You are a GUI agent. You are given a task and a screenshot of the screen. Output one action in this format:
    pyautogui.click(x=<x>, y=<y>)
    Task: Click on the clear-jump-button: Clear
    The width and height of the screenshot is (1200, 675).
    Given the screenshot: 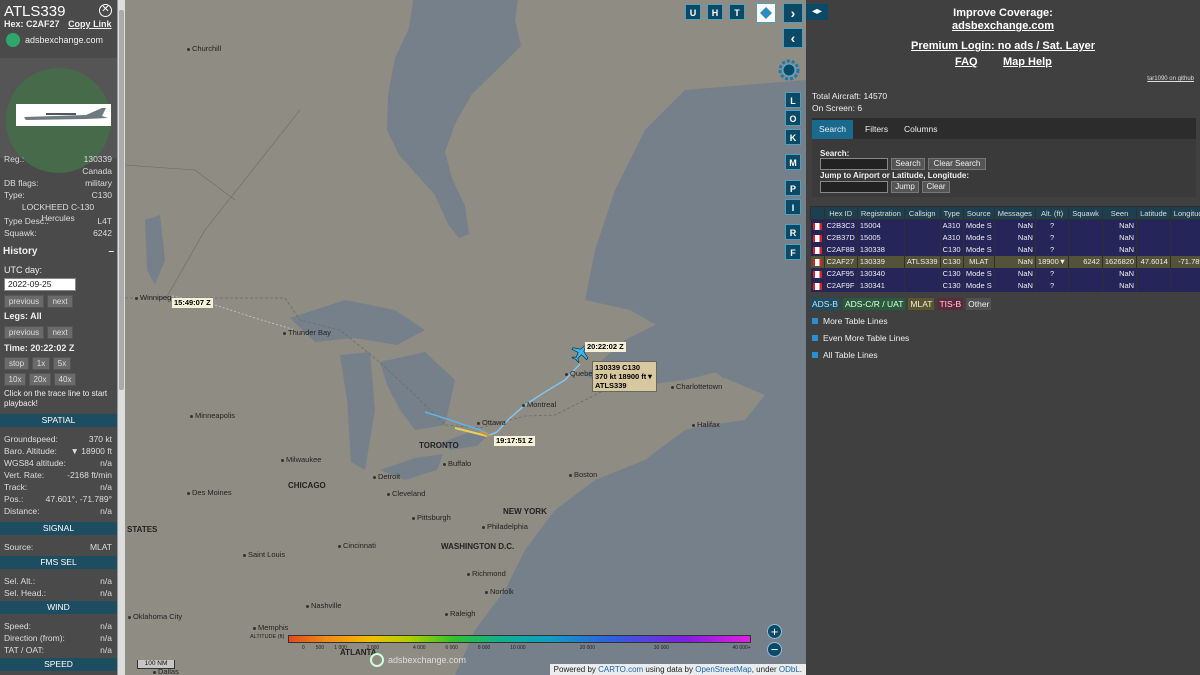 What is the action you would take?
    pyautogui.click(x=936, y=187)
    